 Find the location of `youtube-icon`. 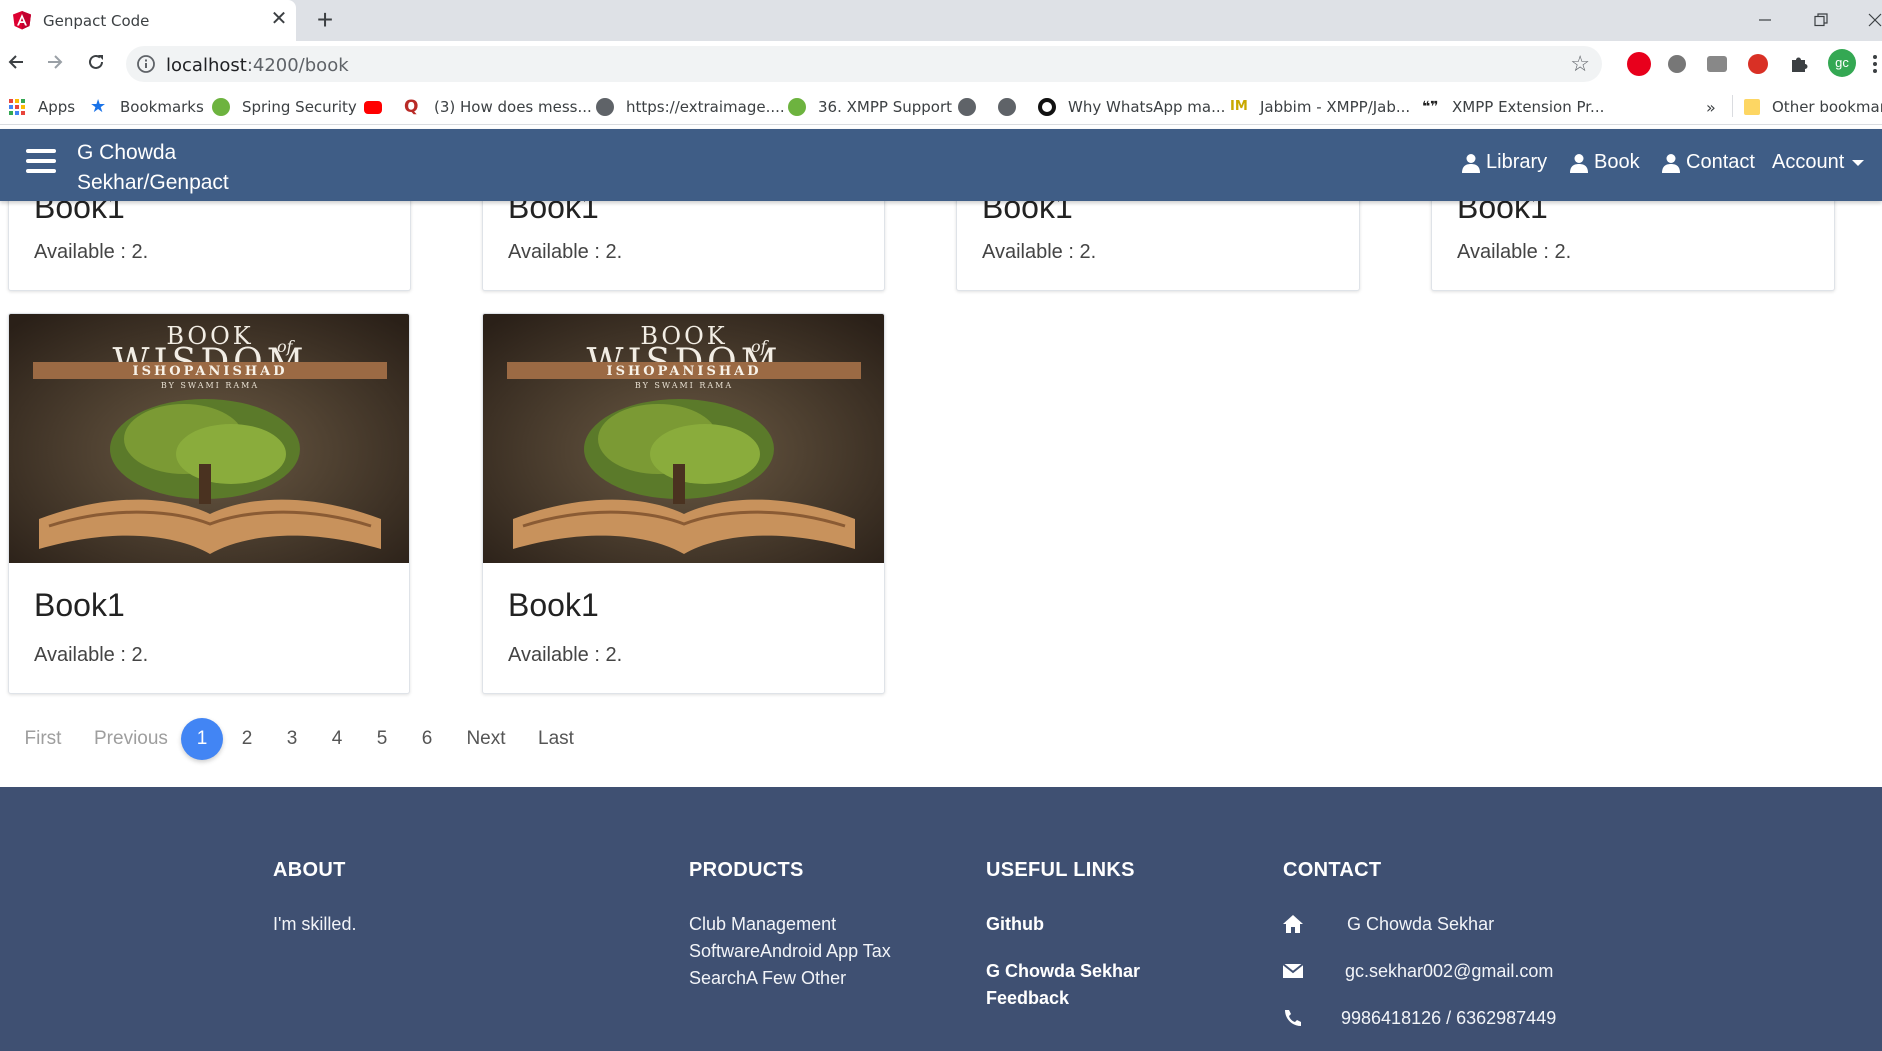

youtube-icon is located at coordinates (373, 107).